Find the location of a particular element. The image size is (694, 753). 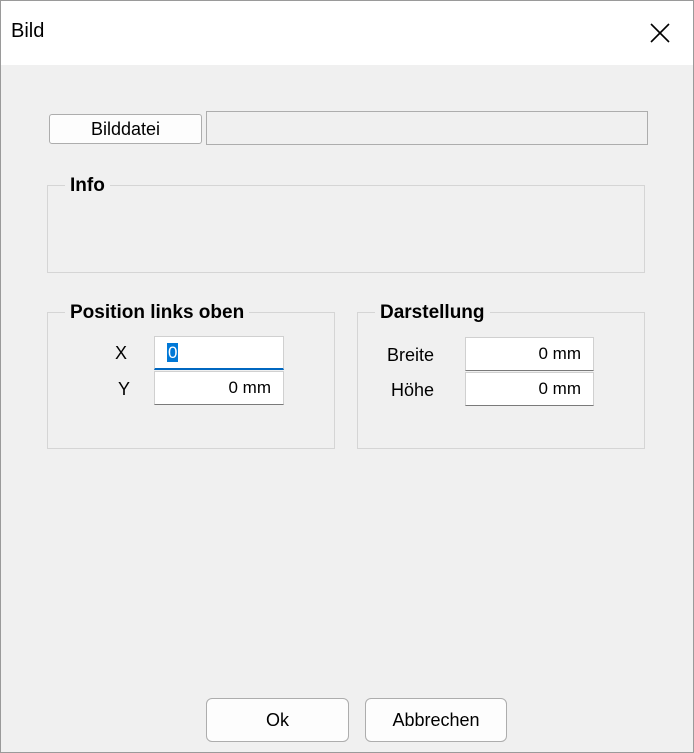

window-title: Bild is located at coordinates (28, 31).